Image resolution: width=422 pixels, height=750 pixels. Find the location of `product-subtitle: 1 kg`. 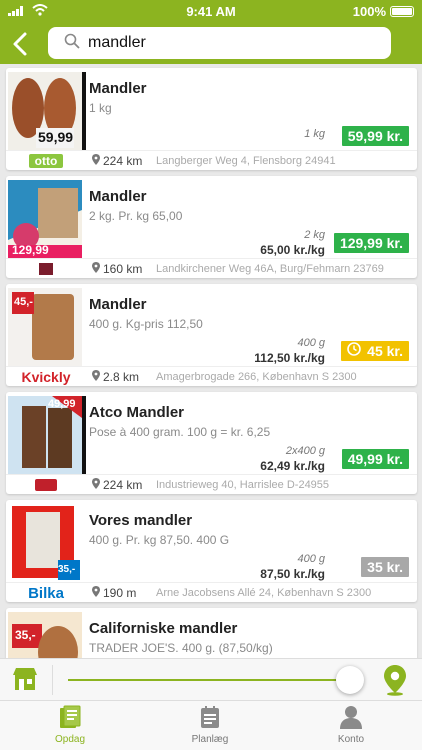

product-subtitle: 1 kg is located at coordinates (100, 108).